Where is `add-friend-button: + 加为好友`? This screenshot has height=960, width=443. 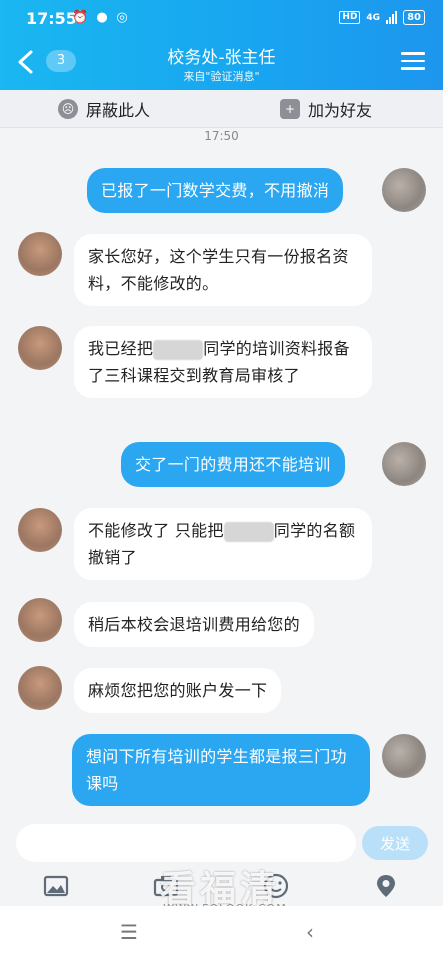 add-friend-button: + 加为好友 is located at coordinates (326, 109).